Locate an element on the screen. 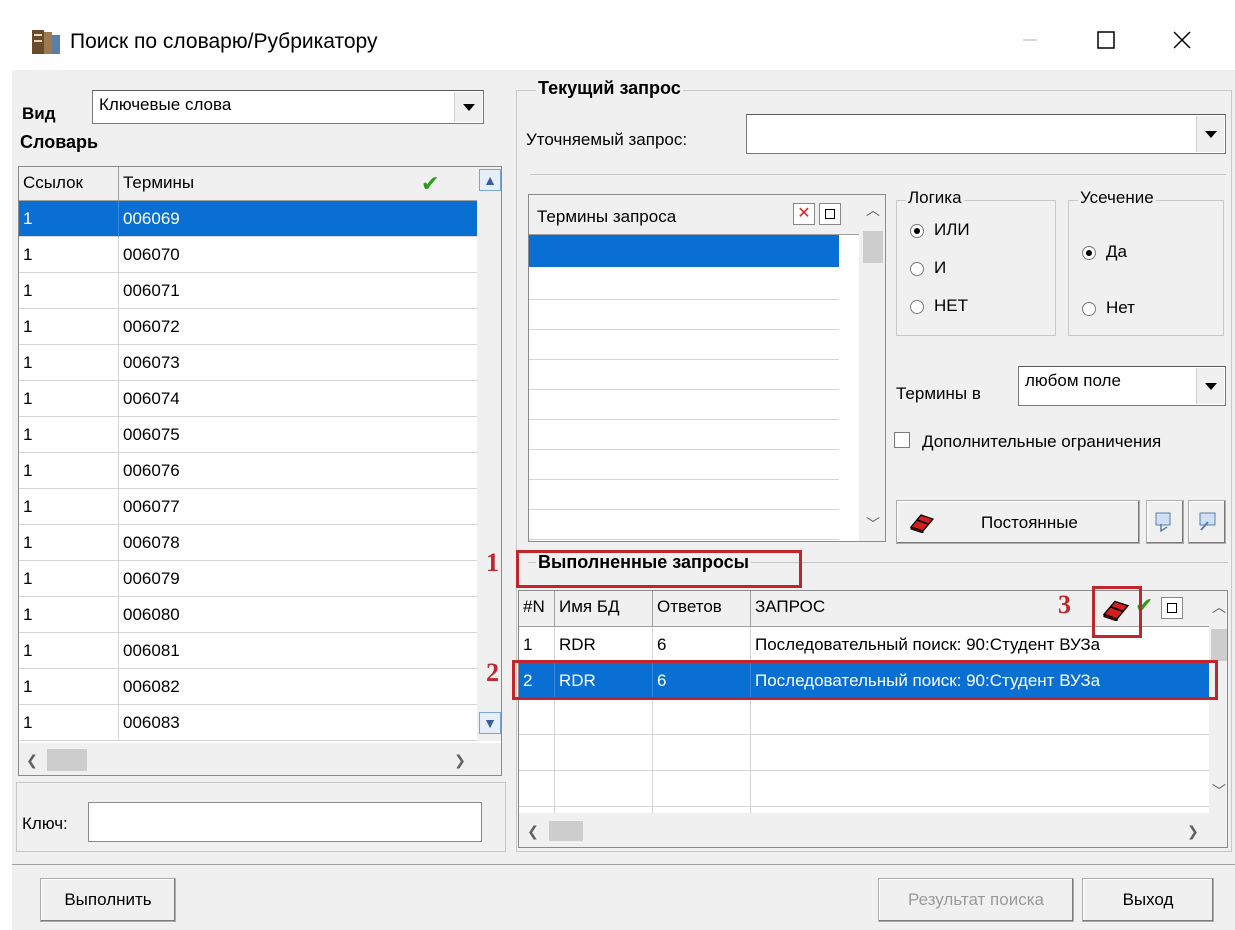 The height and width of the screenshot is (930, 1235). refine-select is located at coordinates (986, 134).